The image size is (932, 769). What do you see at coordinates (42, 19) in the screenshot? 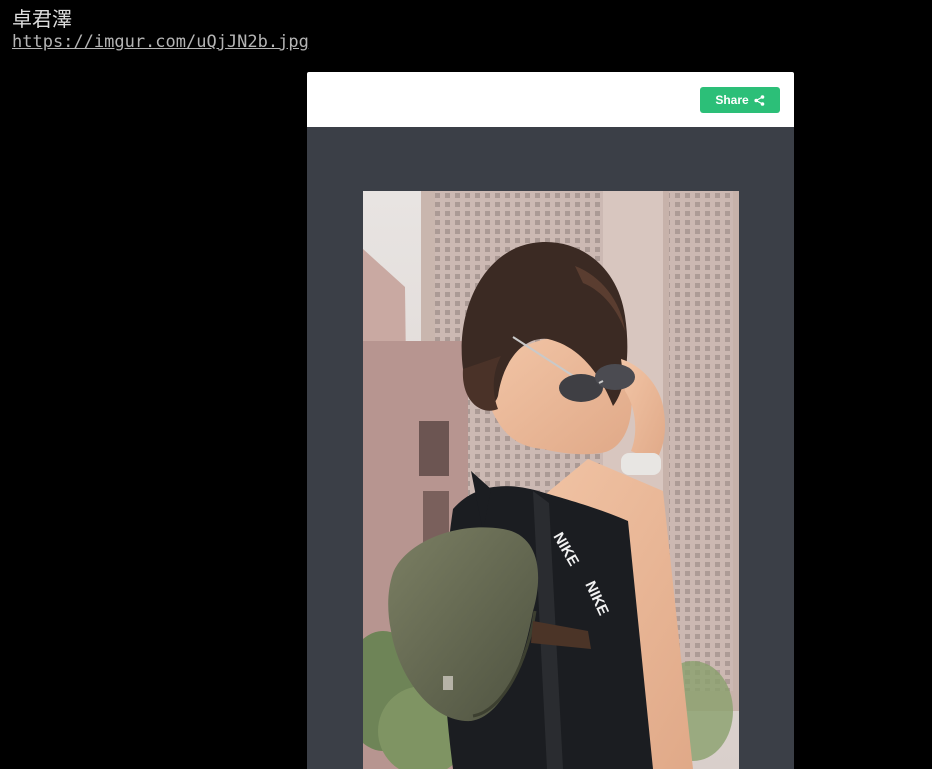
I see `post-title: 卓君澤` at bounding box center [42, 19].